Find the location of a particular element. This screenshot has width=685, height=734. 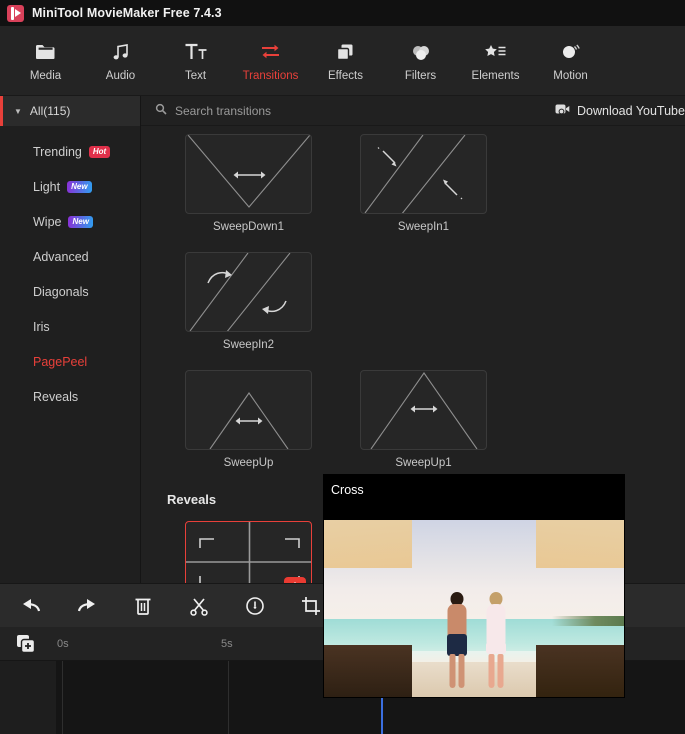

sidebar-item-light: Light New is located at coordinates (70, 186).